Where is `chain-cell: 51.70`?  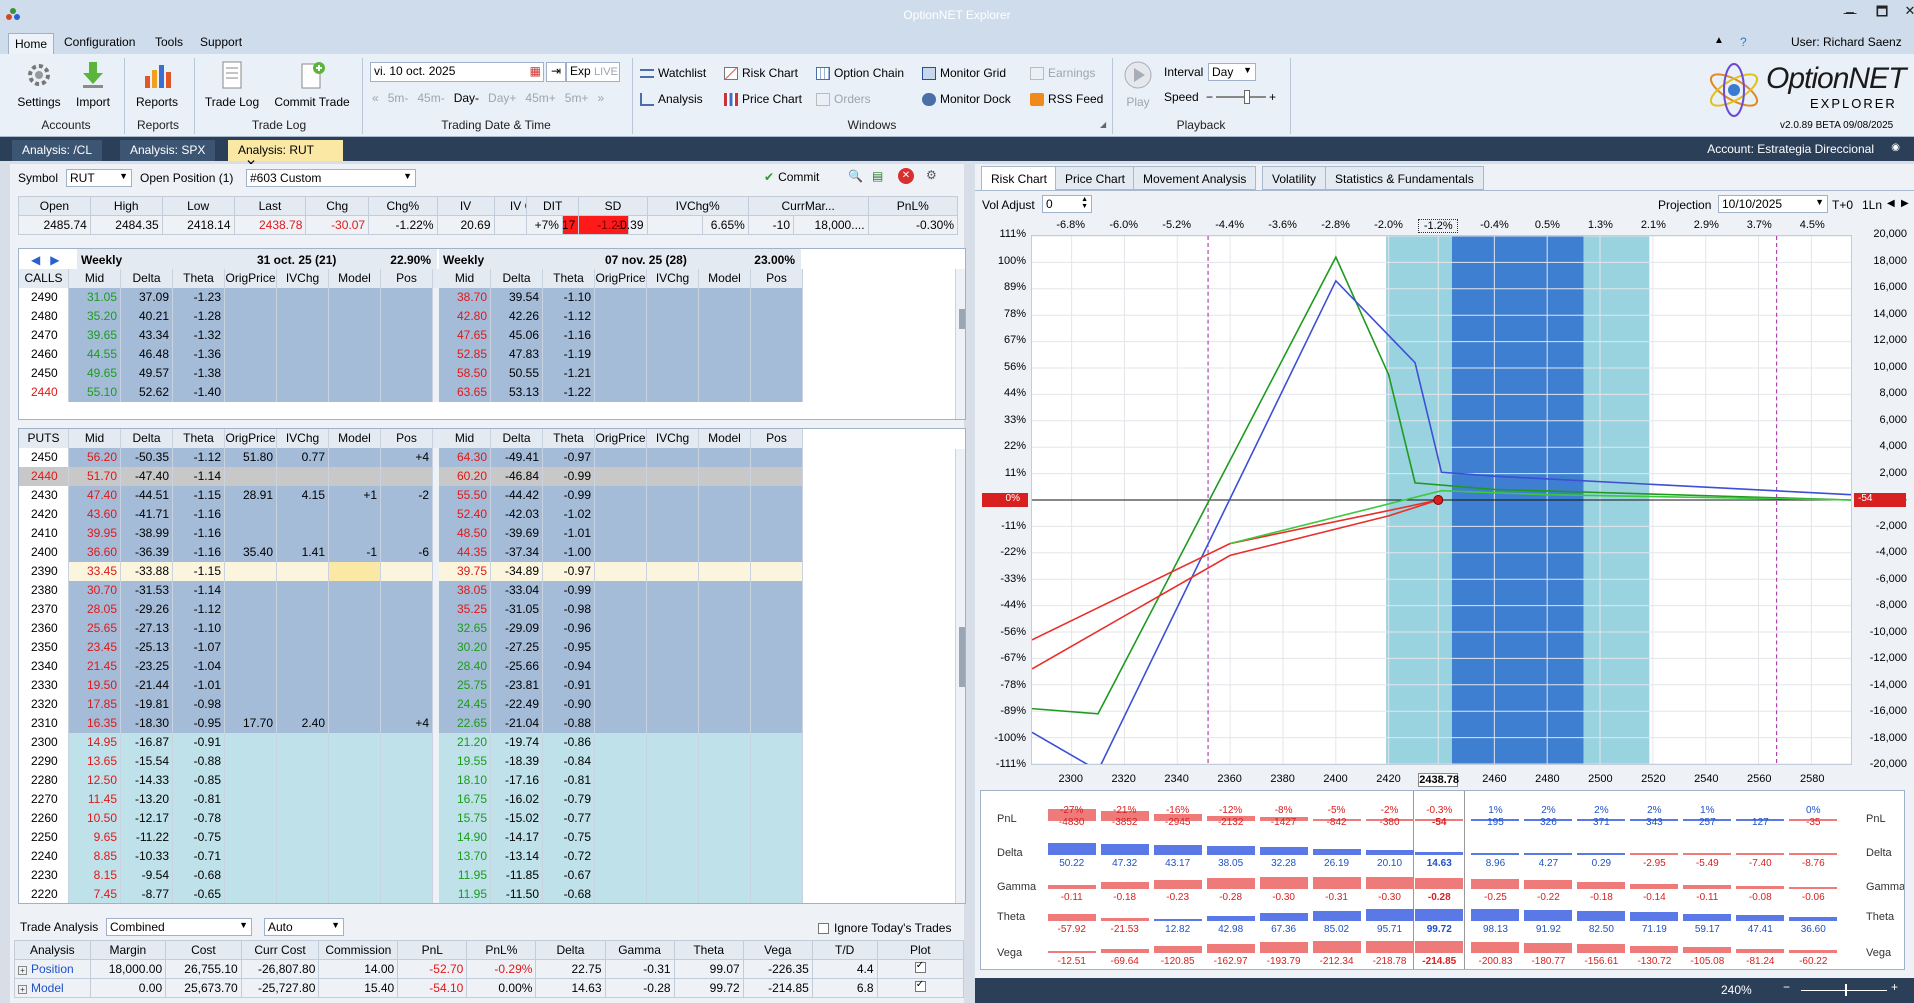
chain-cell: 51.70 is located at coordinates (95, 476).